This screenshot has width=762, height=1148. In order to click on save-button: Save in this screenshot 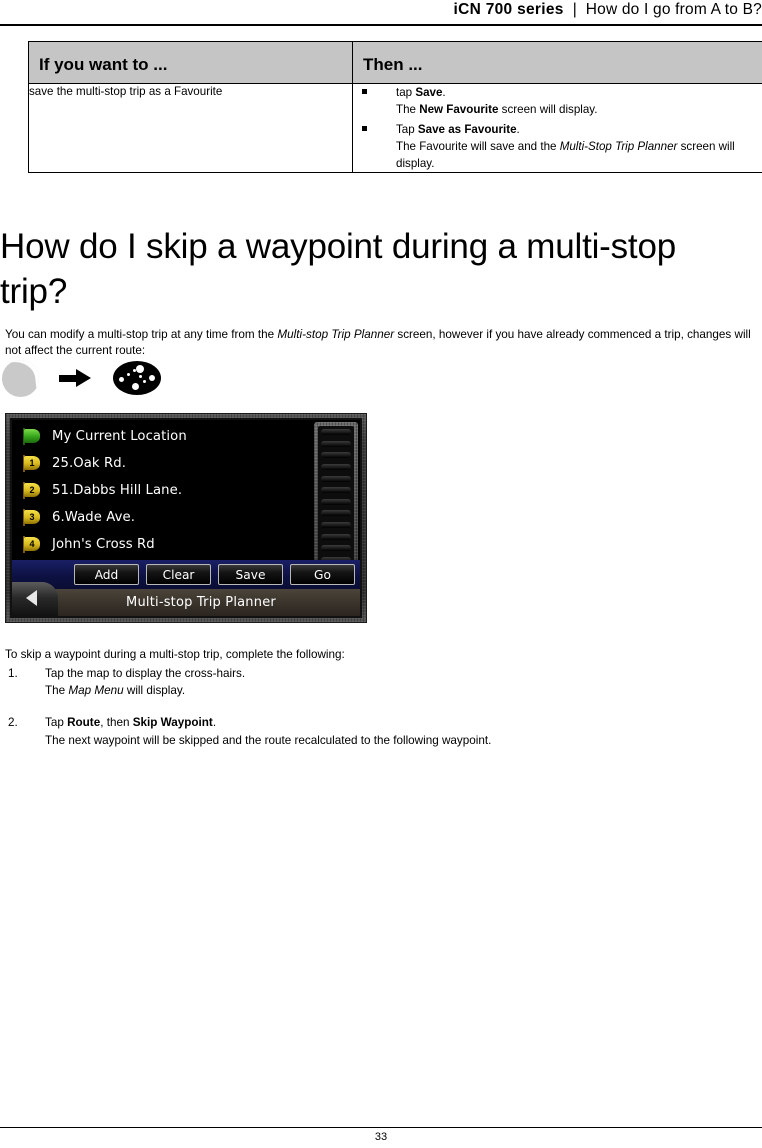, I will do `click(250, 574)`.